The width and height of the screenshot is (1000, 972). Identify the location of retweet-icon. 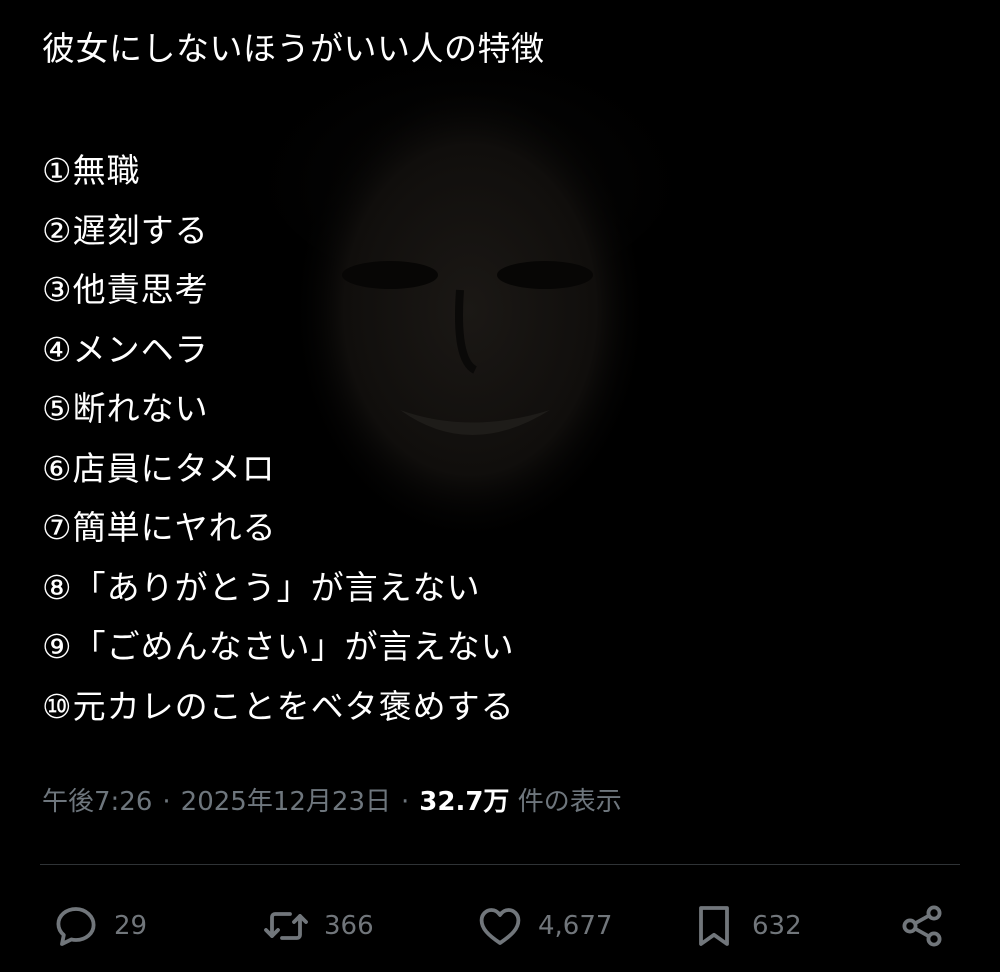
(286, 926).